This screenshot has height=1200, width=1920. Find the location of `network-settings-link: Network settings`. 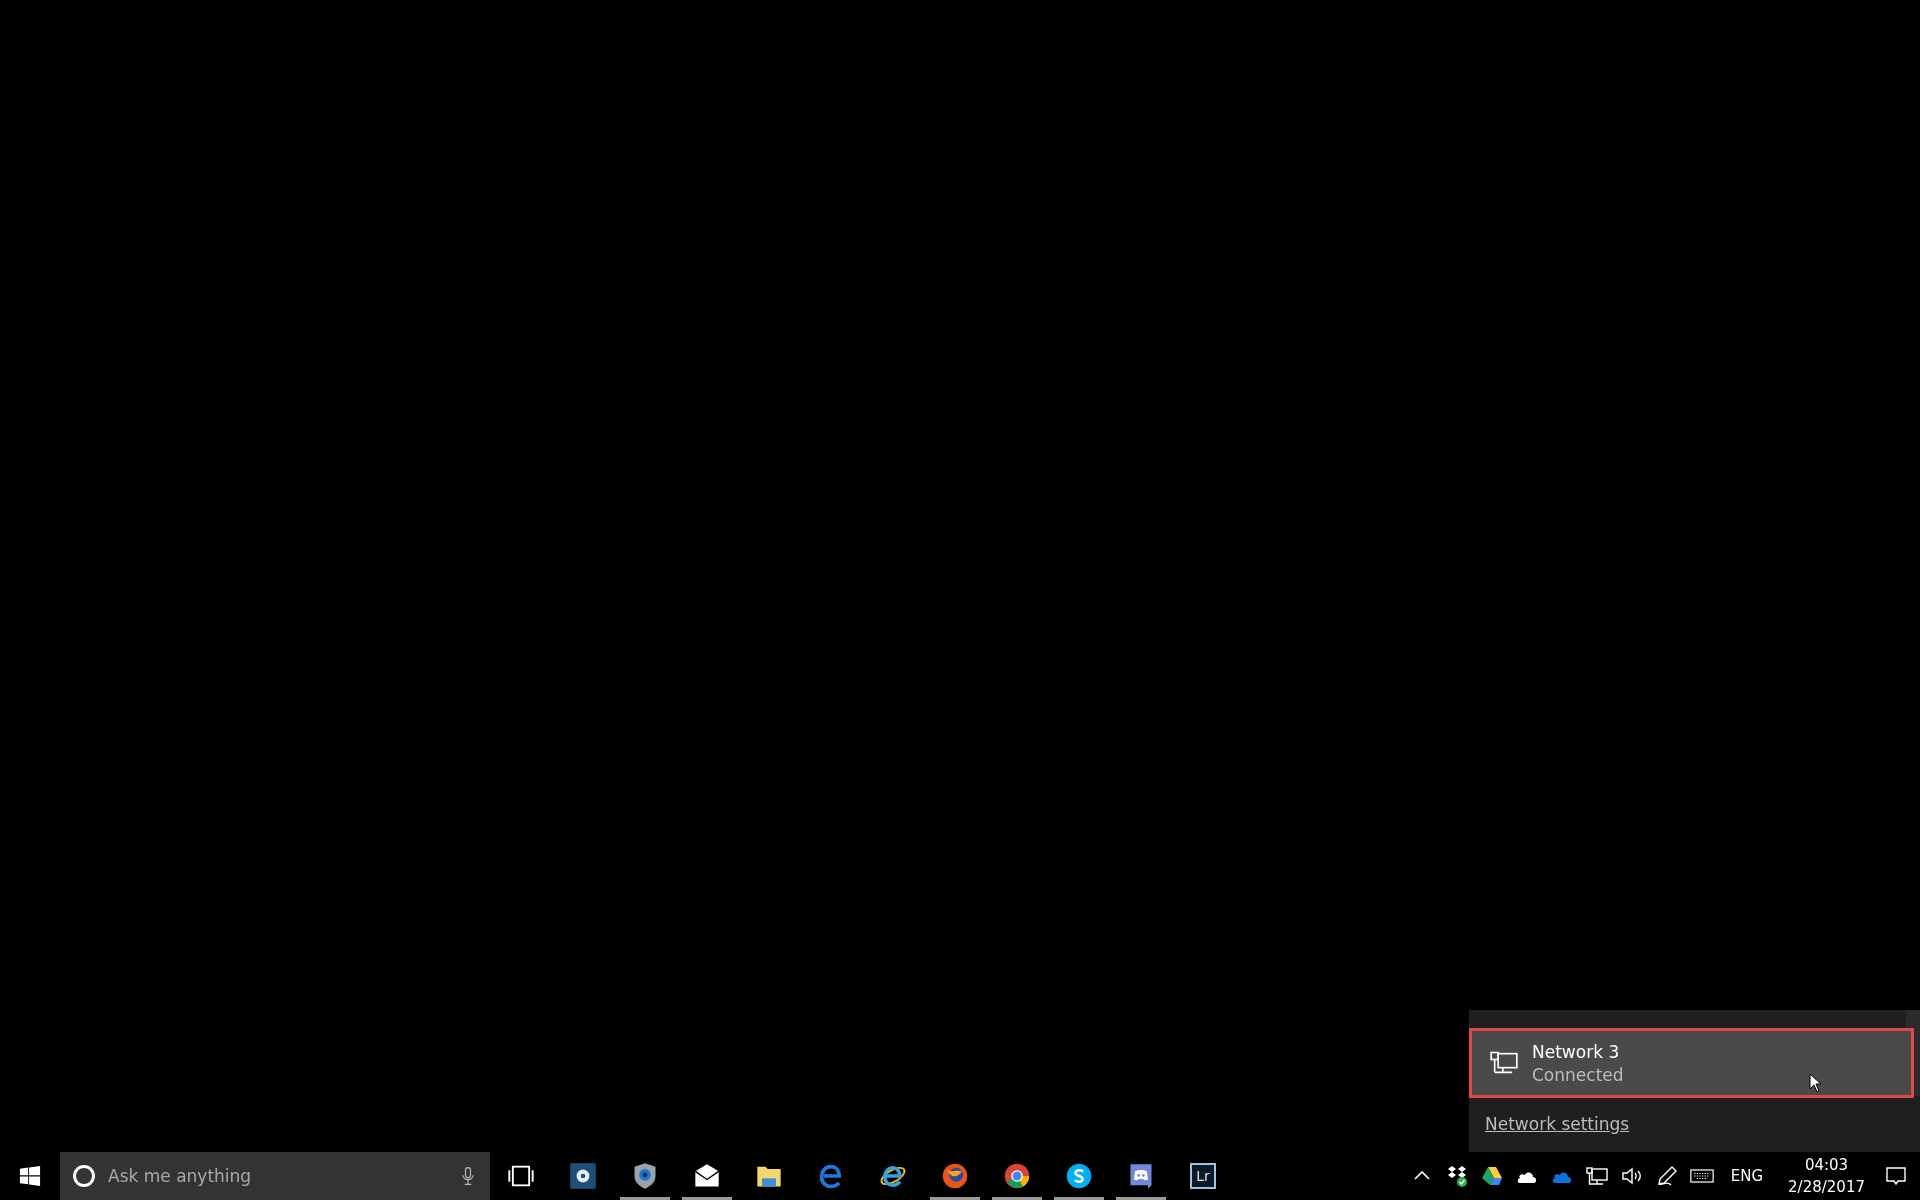

network-settings-link: Network settings is located at coordinates (1557, 1124).